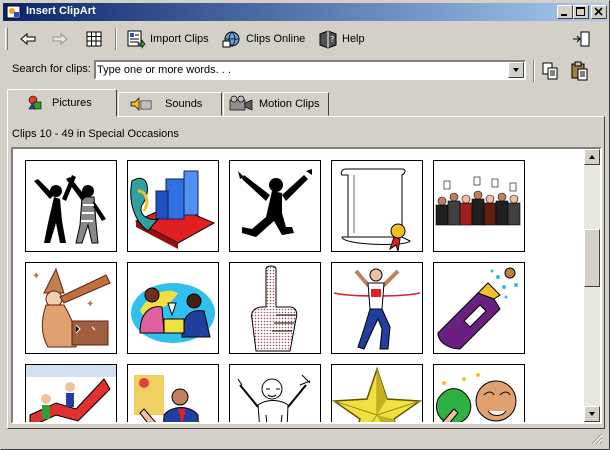  I want to click on toolbar: Import Clips Clips Online ? Help, so click(305, 40).